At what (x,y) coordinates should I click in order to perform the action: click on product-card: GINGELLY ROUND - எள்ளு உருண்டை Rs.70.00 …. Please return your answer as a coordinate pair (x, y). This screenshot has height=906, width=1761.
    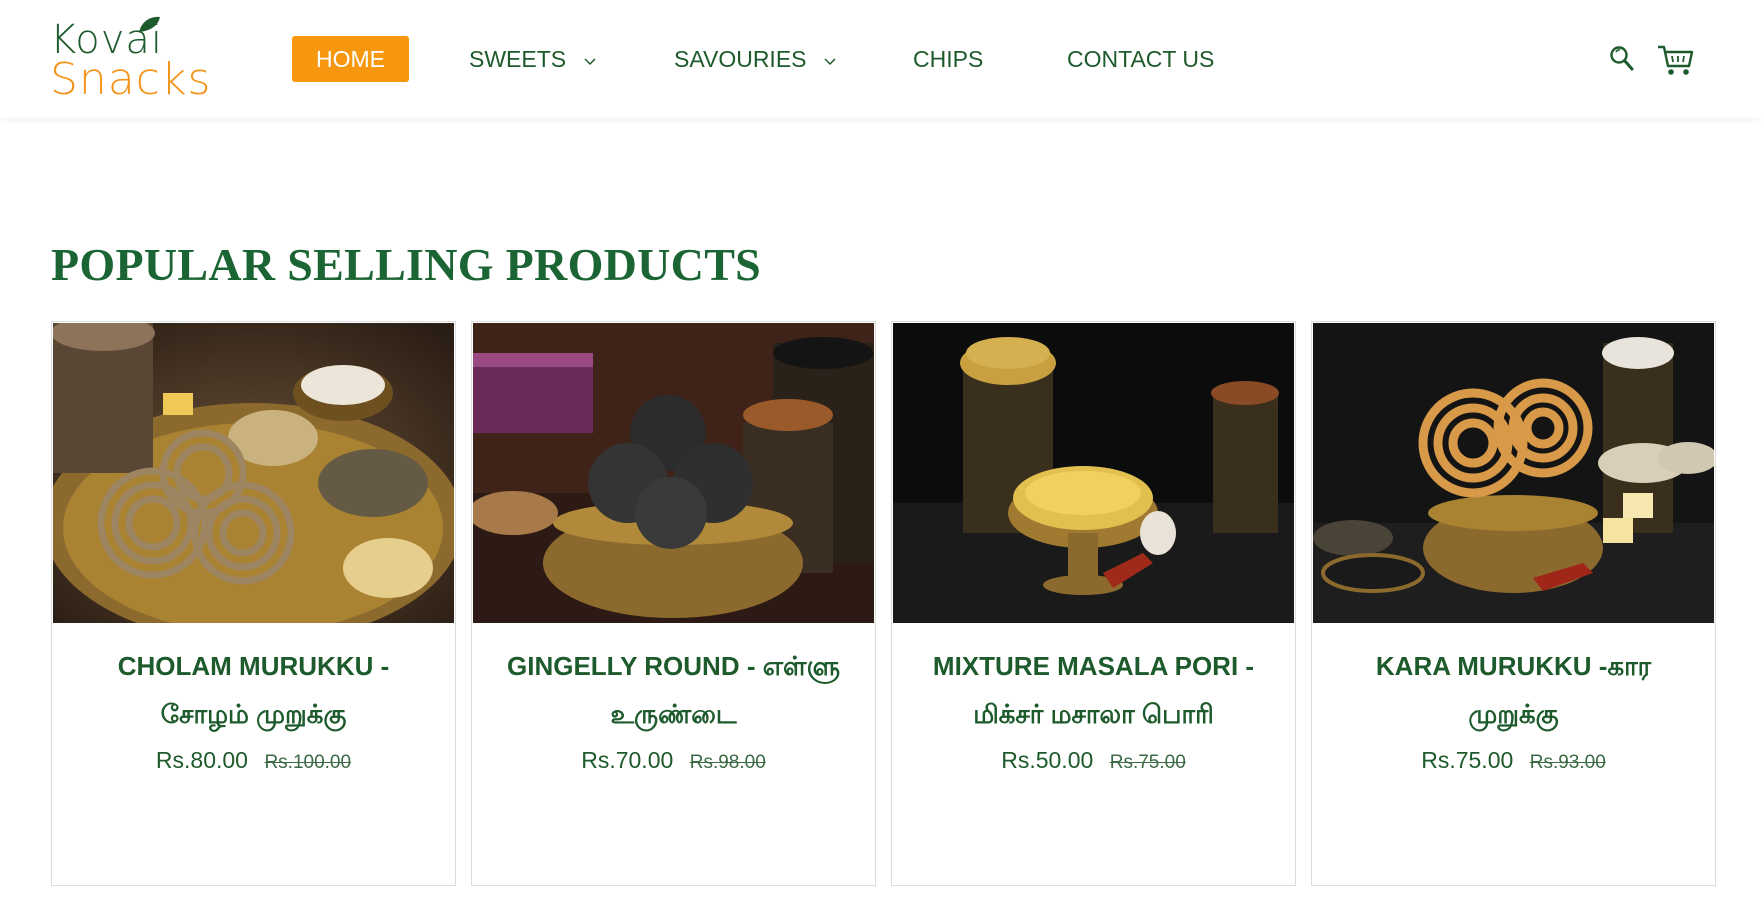
    Looking at the image, I should click on (673, 603).